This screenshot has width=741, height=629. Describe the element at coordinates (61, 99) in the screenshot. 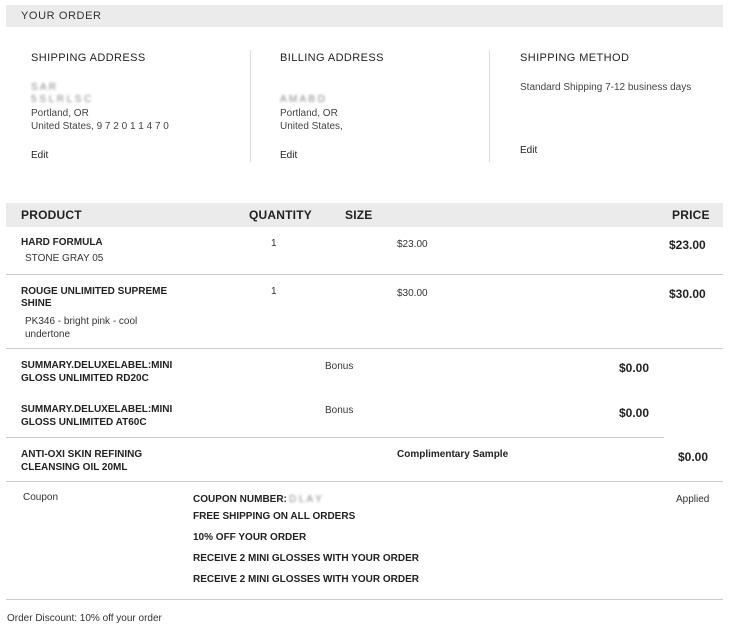

I see `shipping-address-line2: 5 S L R L S C` at that location.